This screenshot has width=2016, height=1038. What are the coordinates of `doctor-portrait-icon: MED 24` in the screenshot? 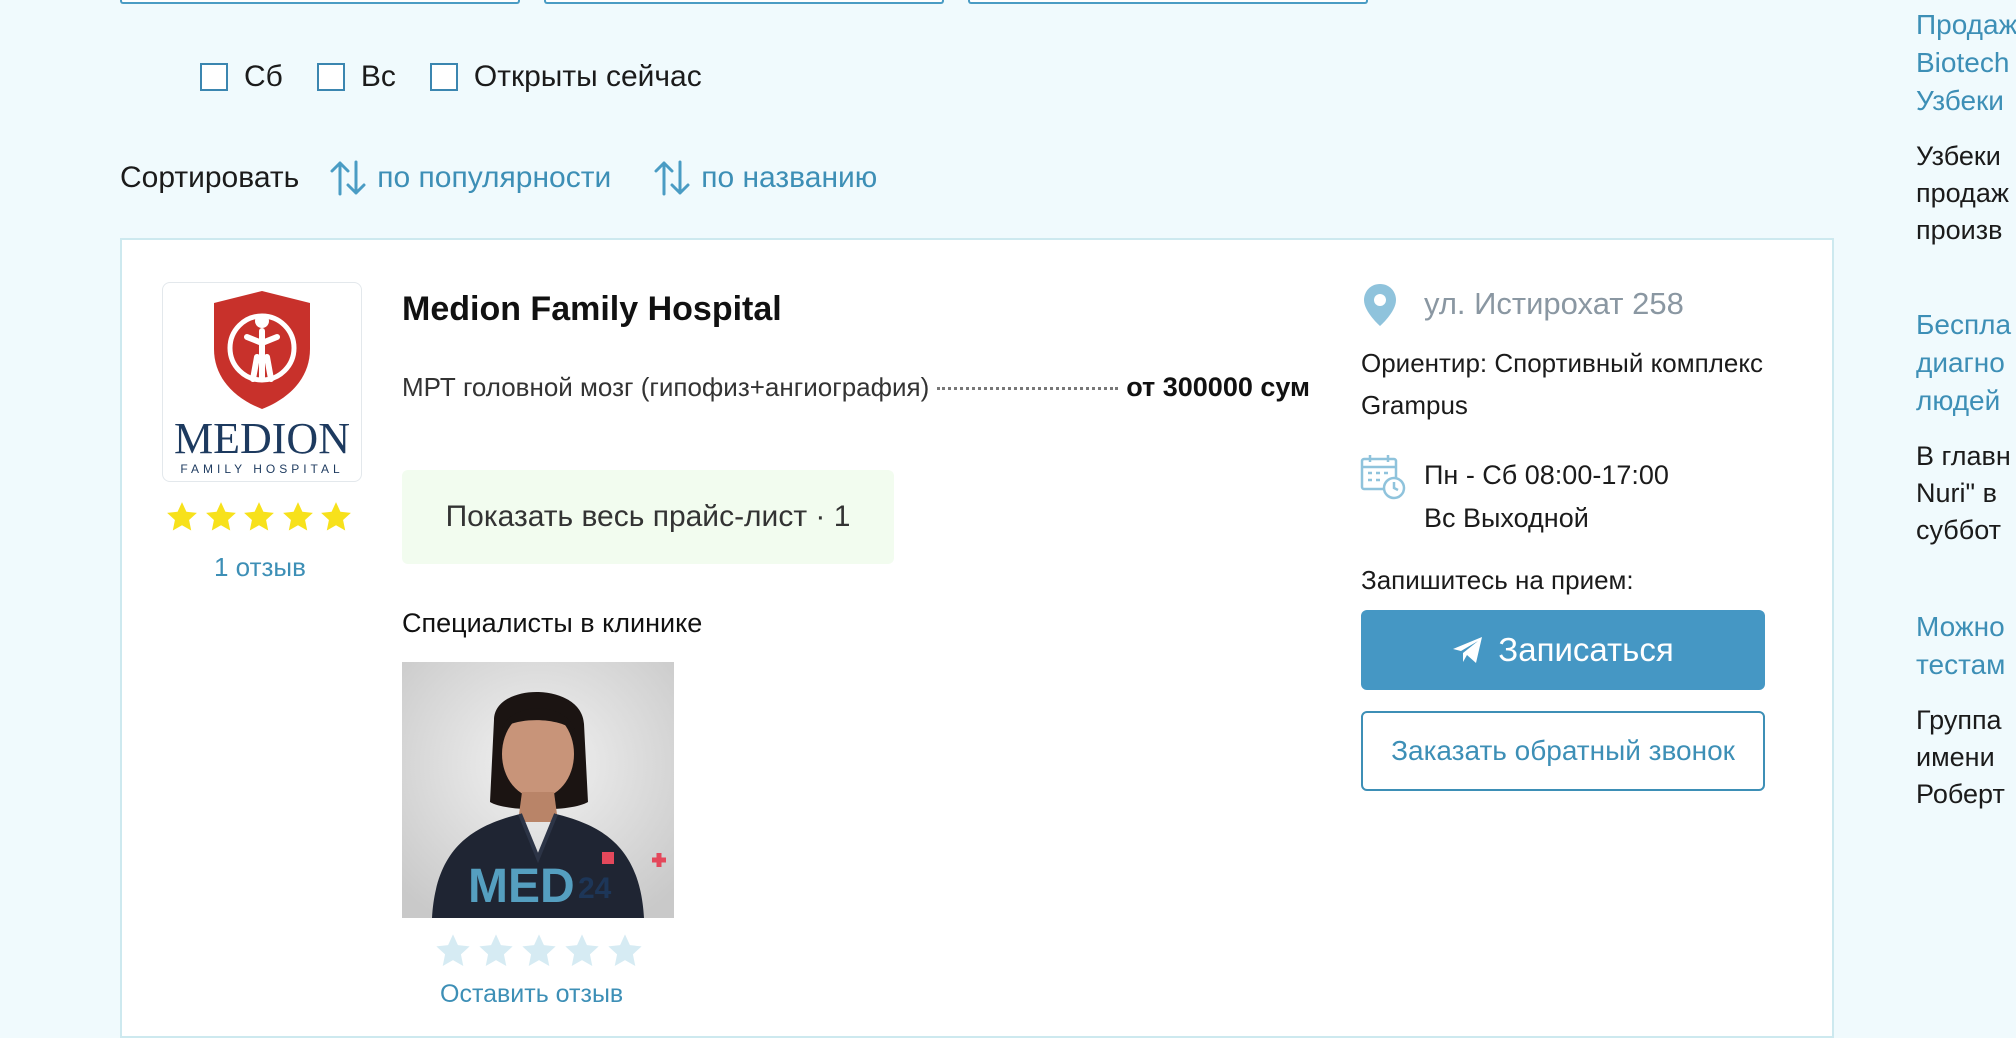 It's located at (538, 790).